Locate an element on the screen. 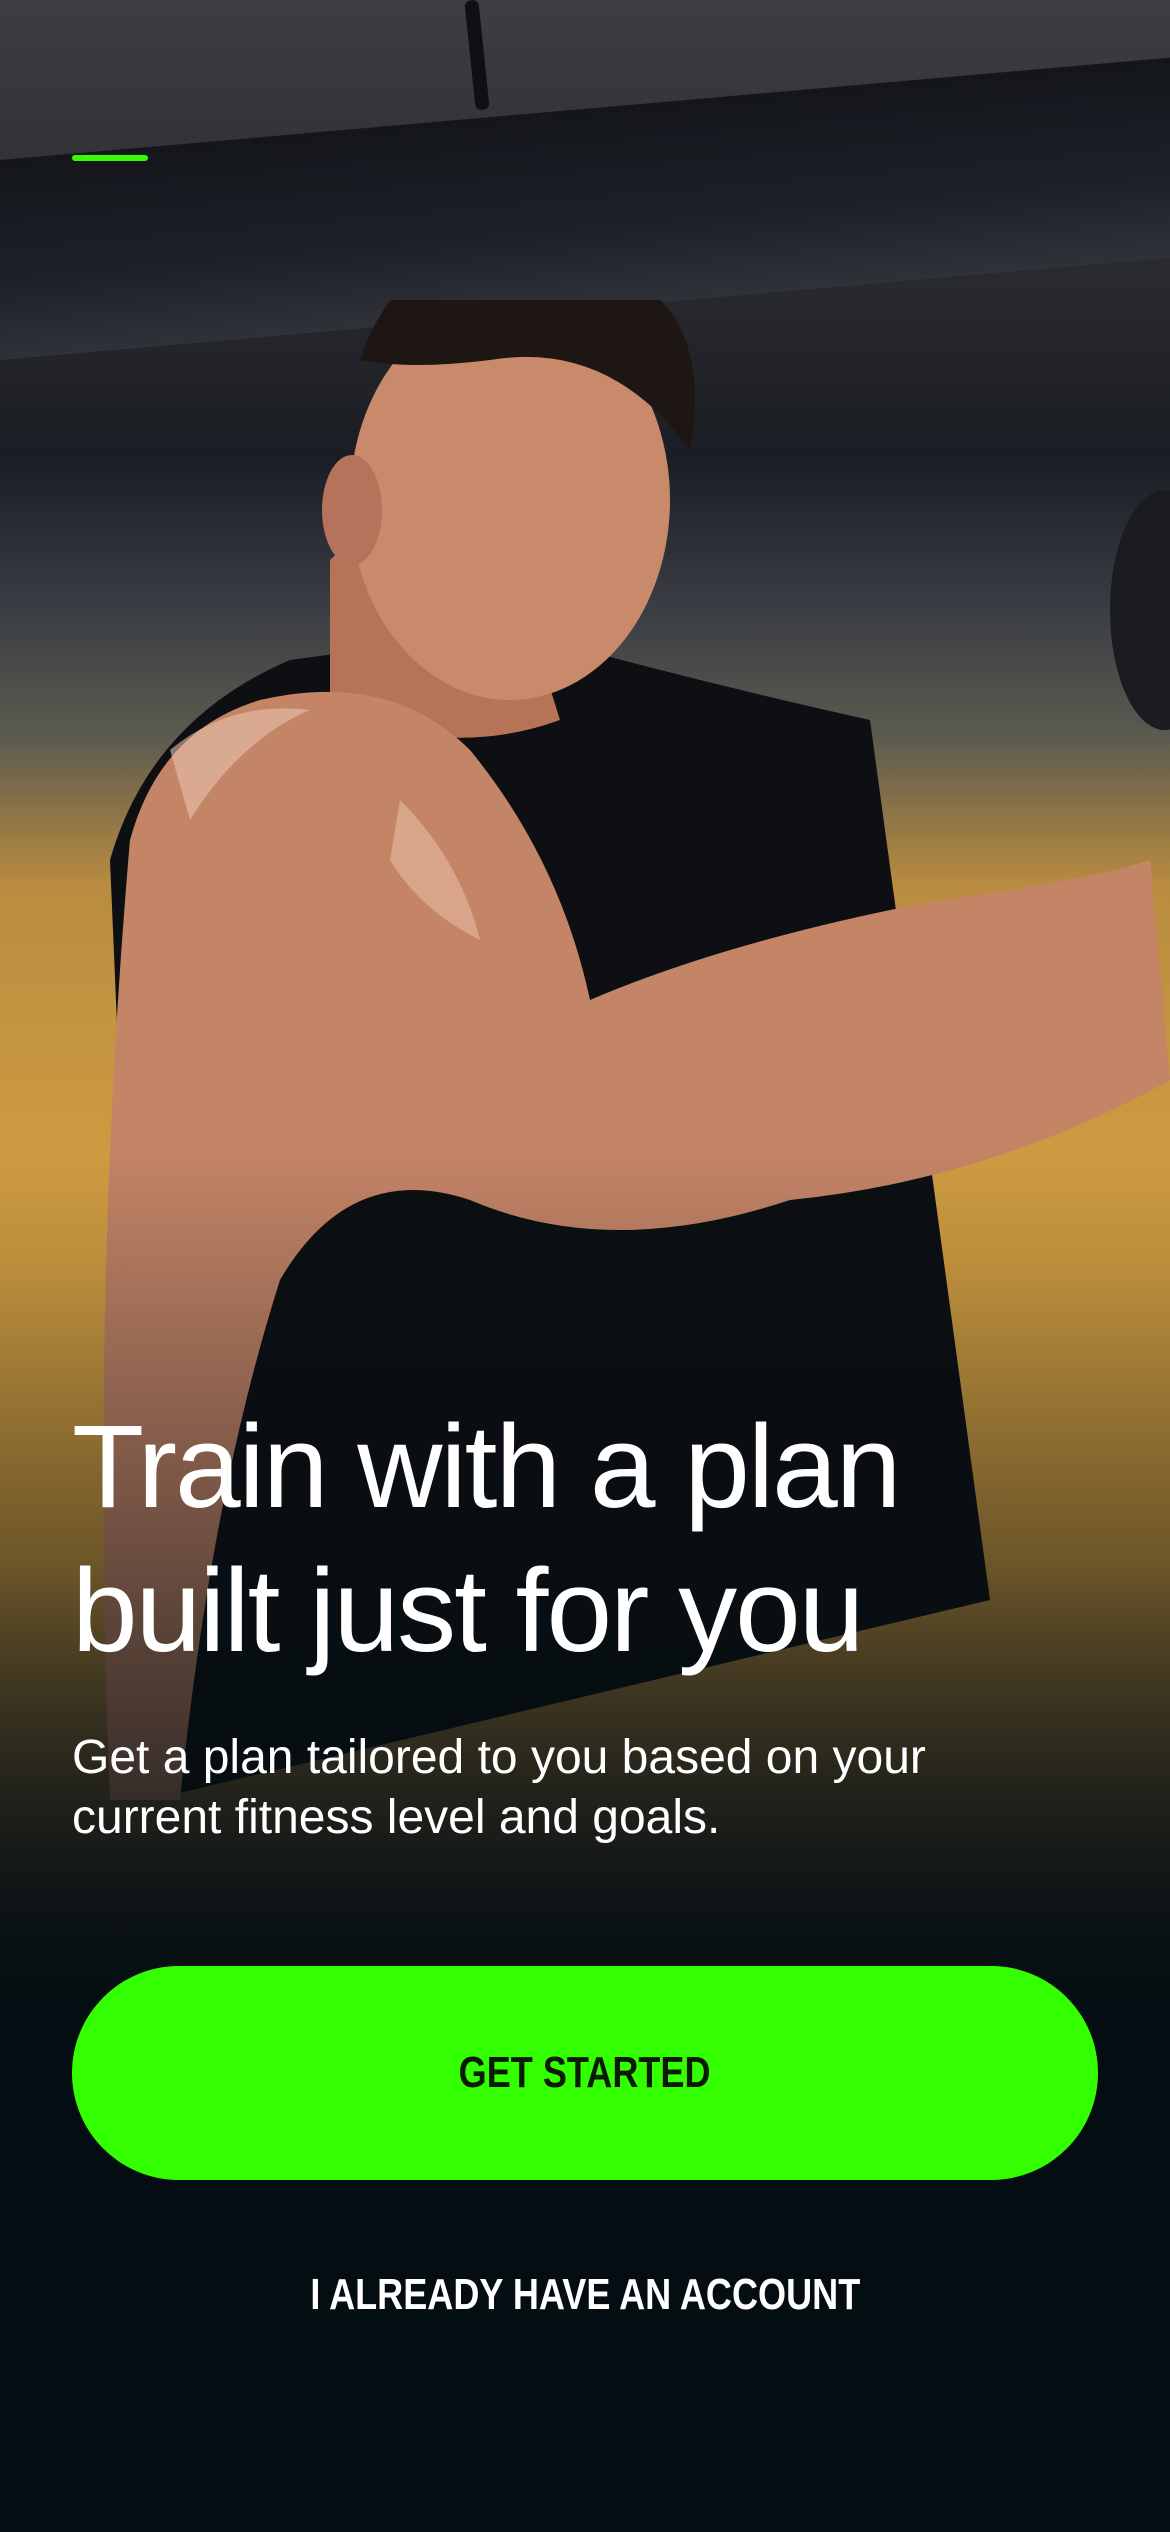 The image size is (1170, 2532). login-link-label: I ALREADY HAVE AN ACCOUNT is located at coordinates (585, 2294).